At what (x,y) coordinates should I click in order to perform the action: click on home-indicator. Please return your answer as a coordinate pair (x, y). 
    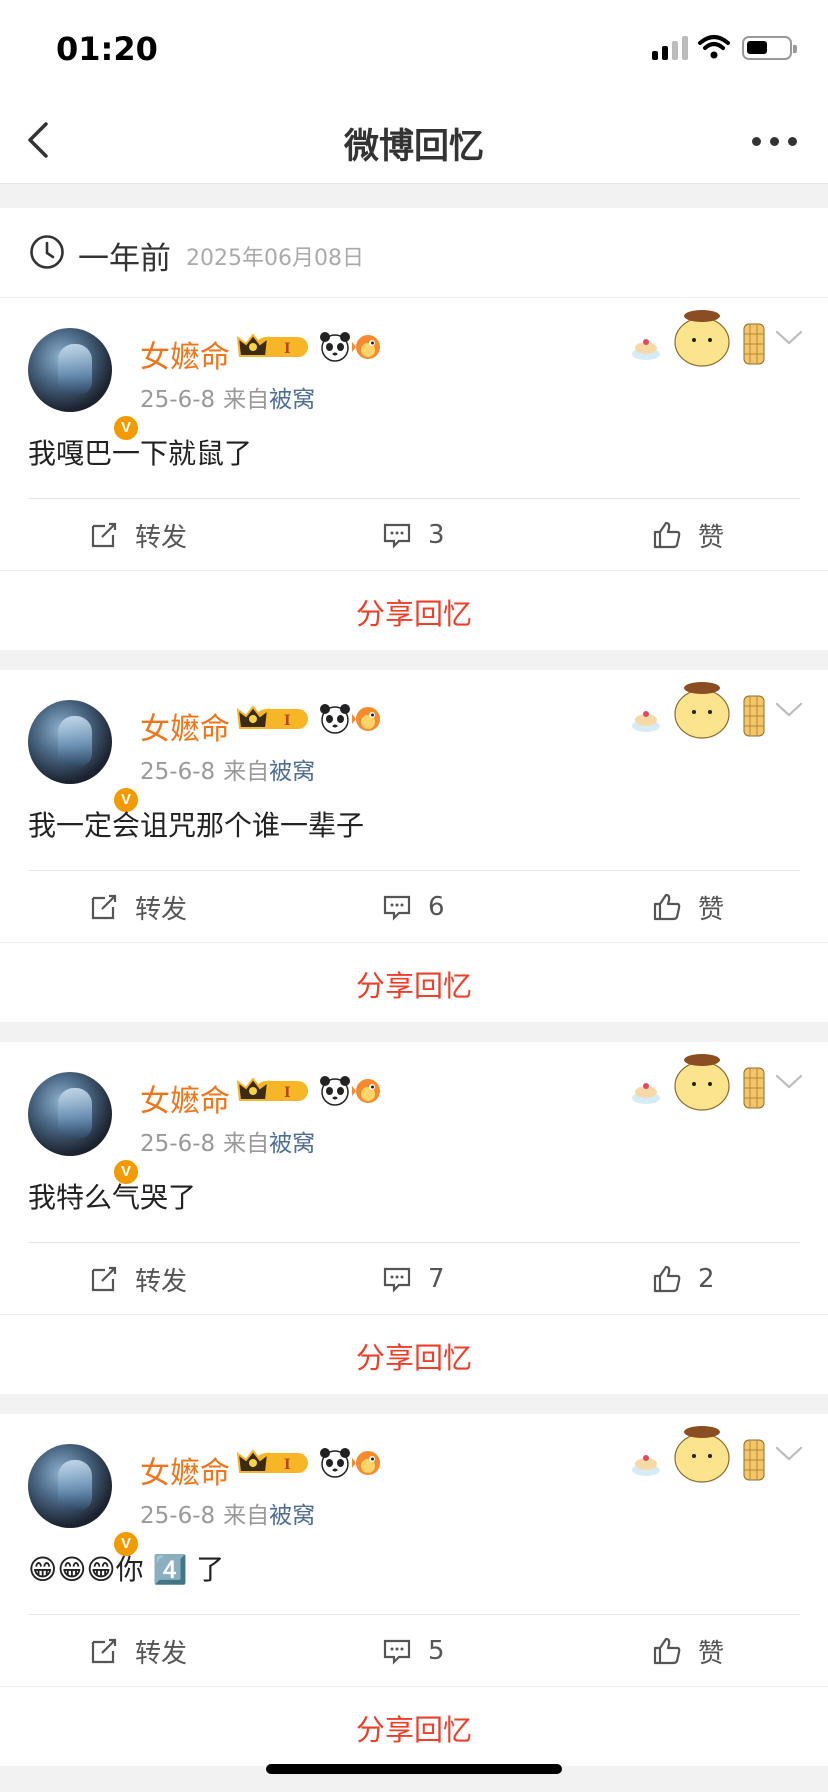
    Looking at the image, I should click on (414, 1769).